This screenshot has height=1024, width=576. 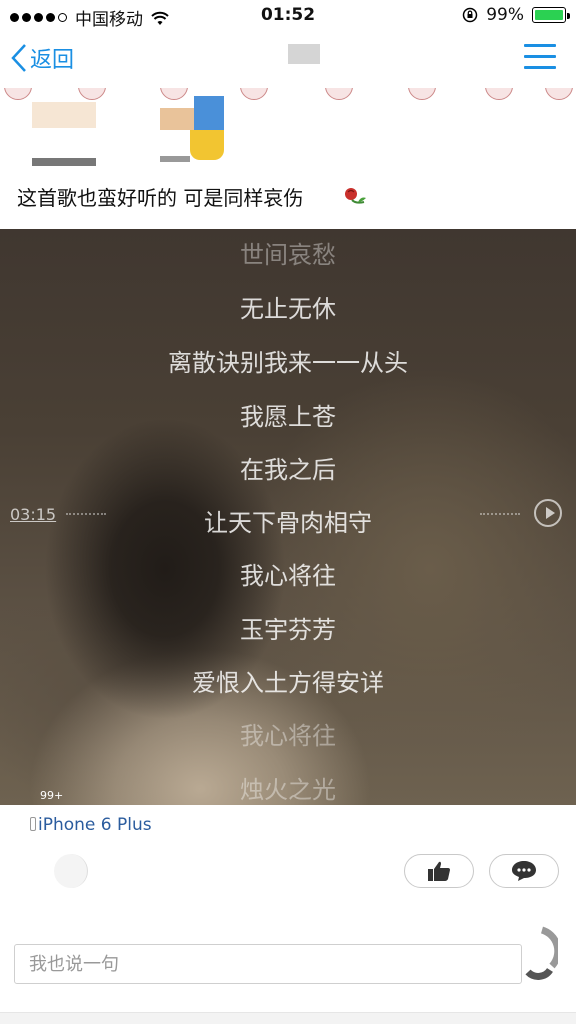 What do you see at coordinates (18, 58) in the screenshot?
I see `chevron-left-icon` at bounding box center [18, 58].